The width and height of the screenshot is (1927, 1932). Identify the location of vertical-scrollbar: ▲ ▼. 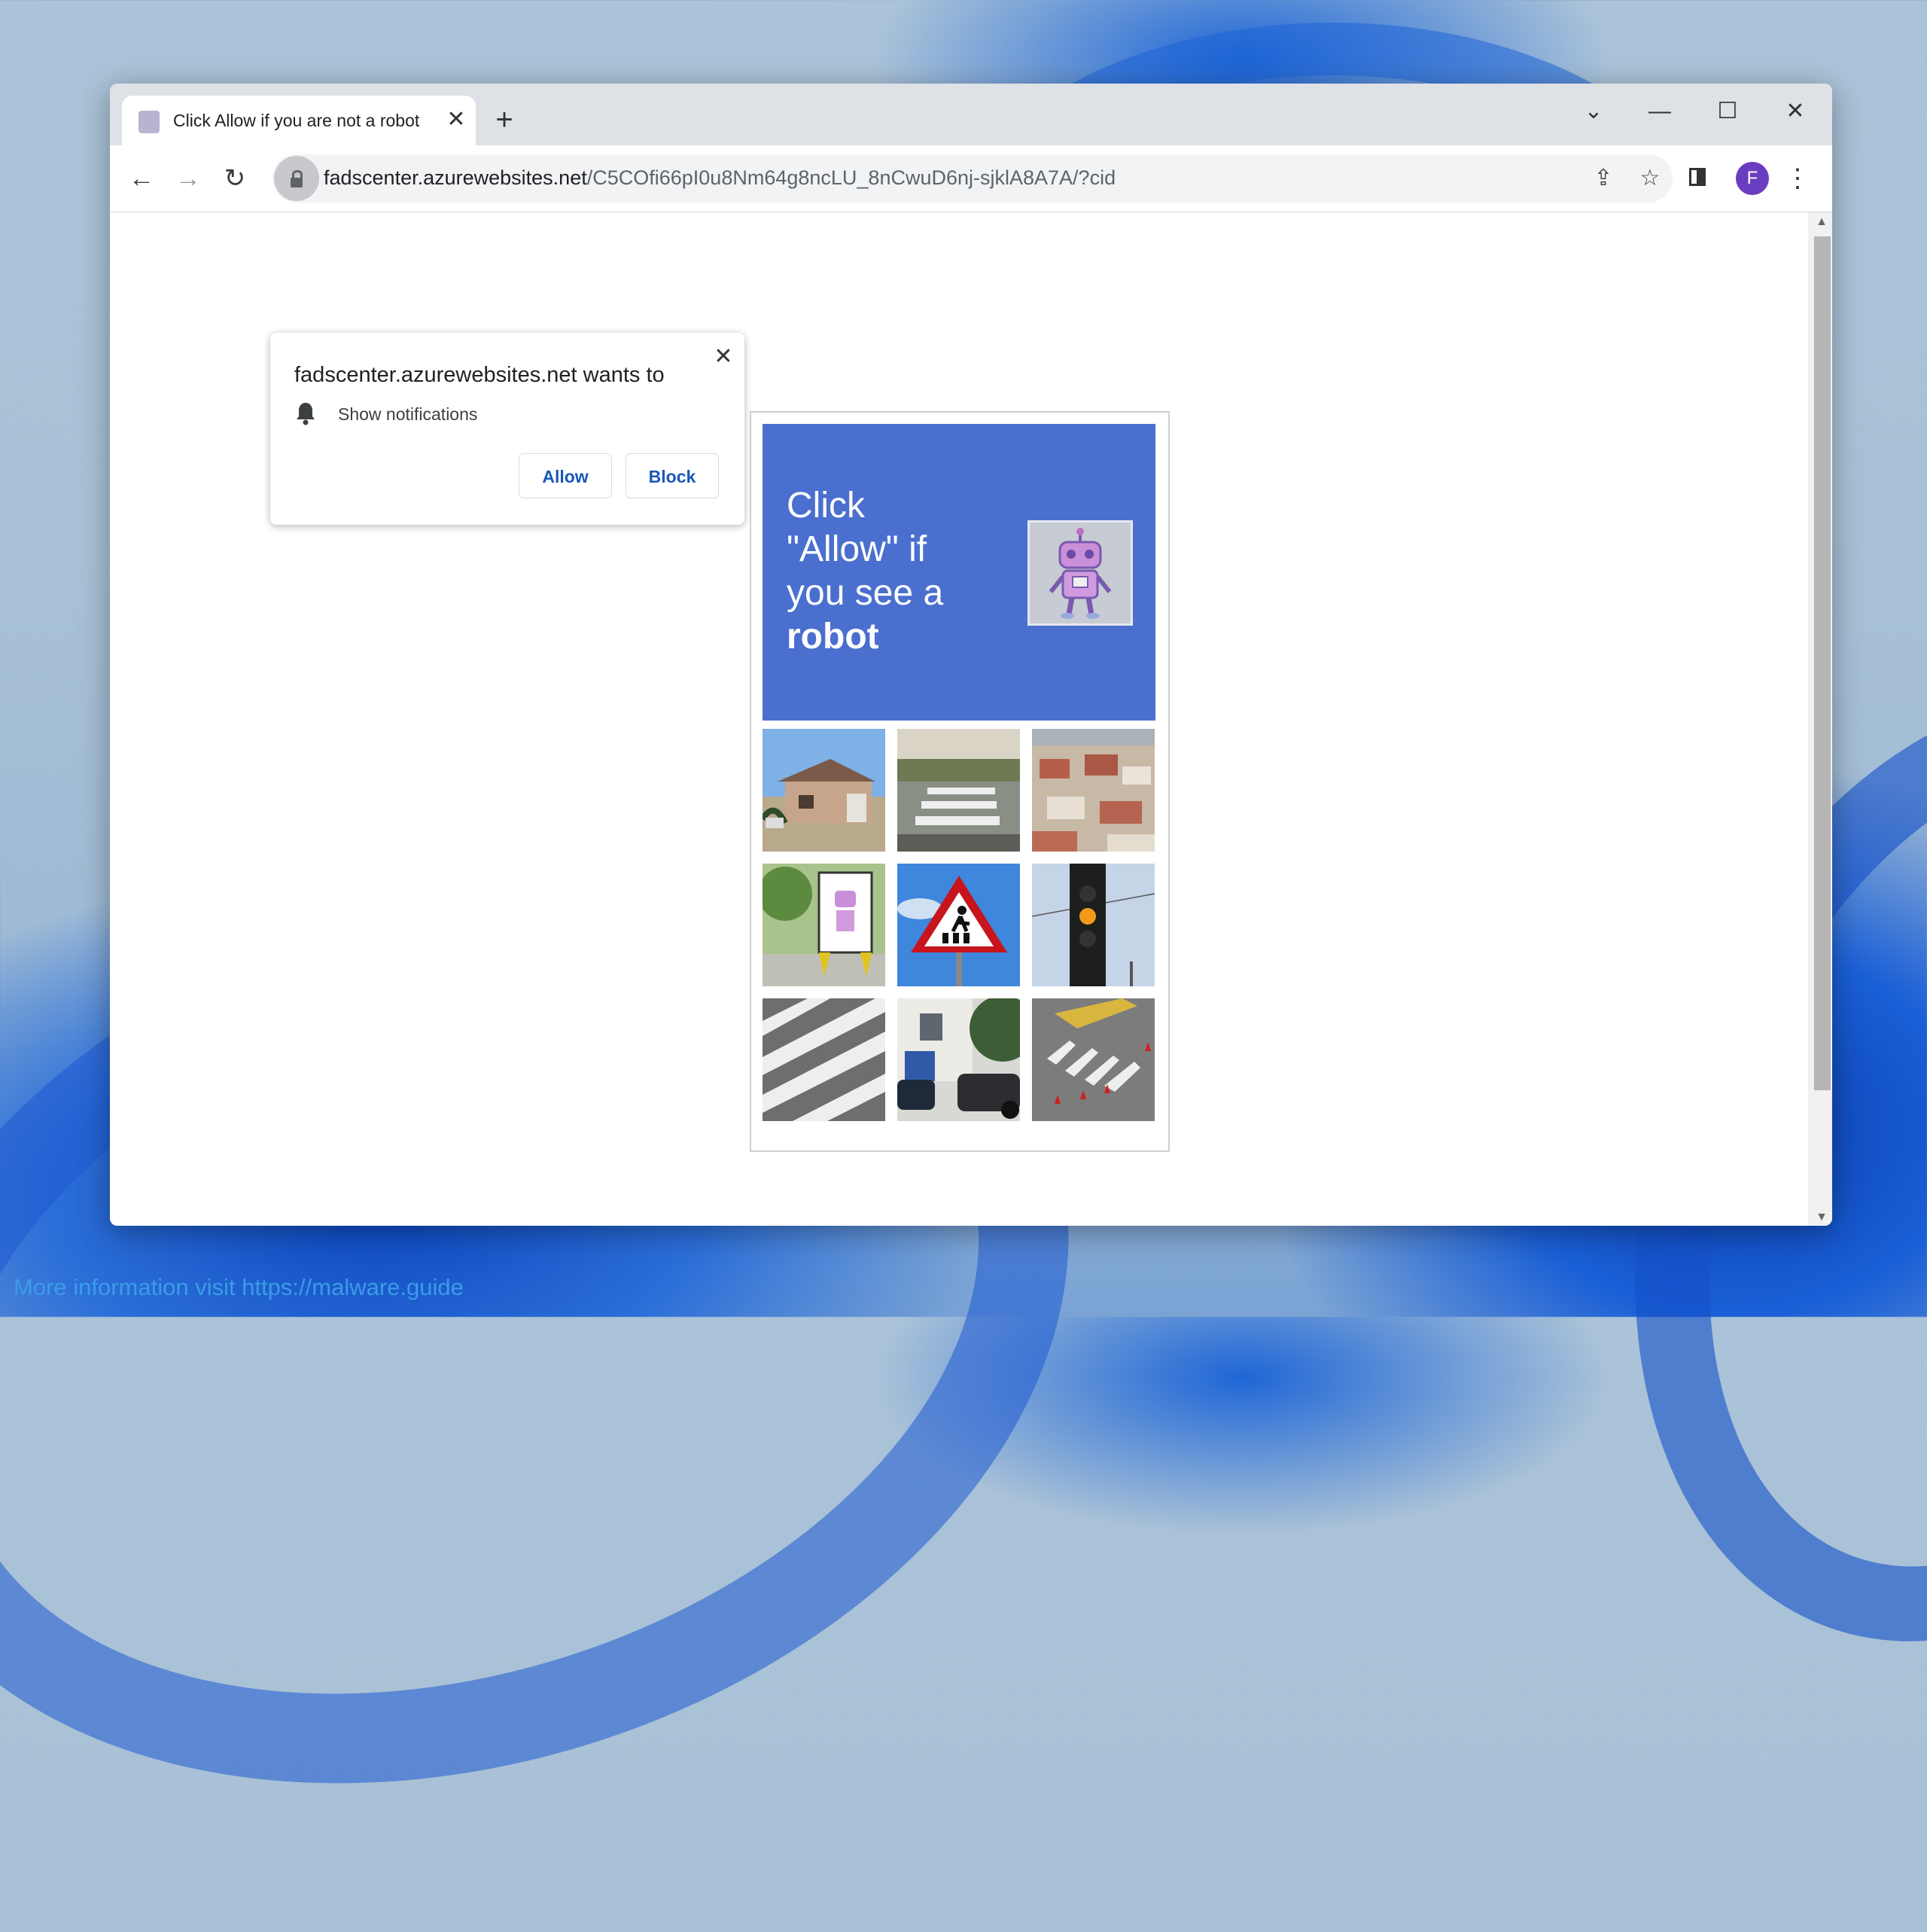
(1820, 719).